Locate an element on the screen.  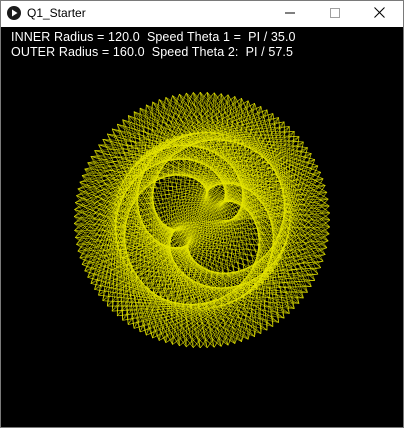
minimize-icon is located at coordinates (289, 14).